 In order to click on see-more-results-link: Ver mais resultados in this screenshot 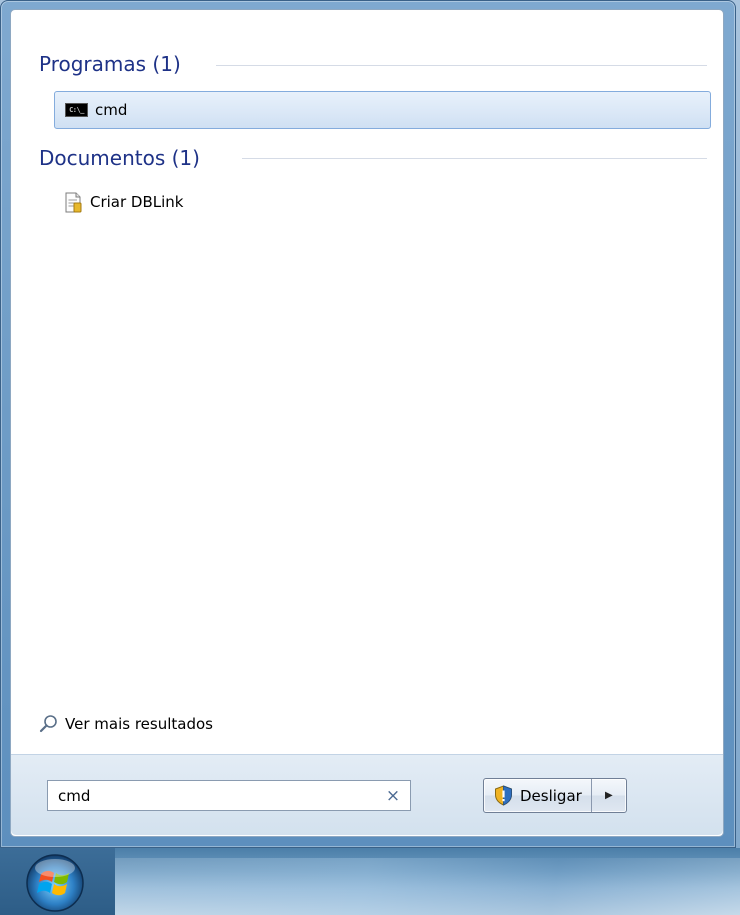, I will do `click(126, 723)`.